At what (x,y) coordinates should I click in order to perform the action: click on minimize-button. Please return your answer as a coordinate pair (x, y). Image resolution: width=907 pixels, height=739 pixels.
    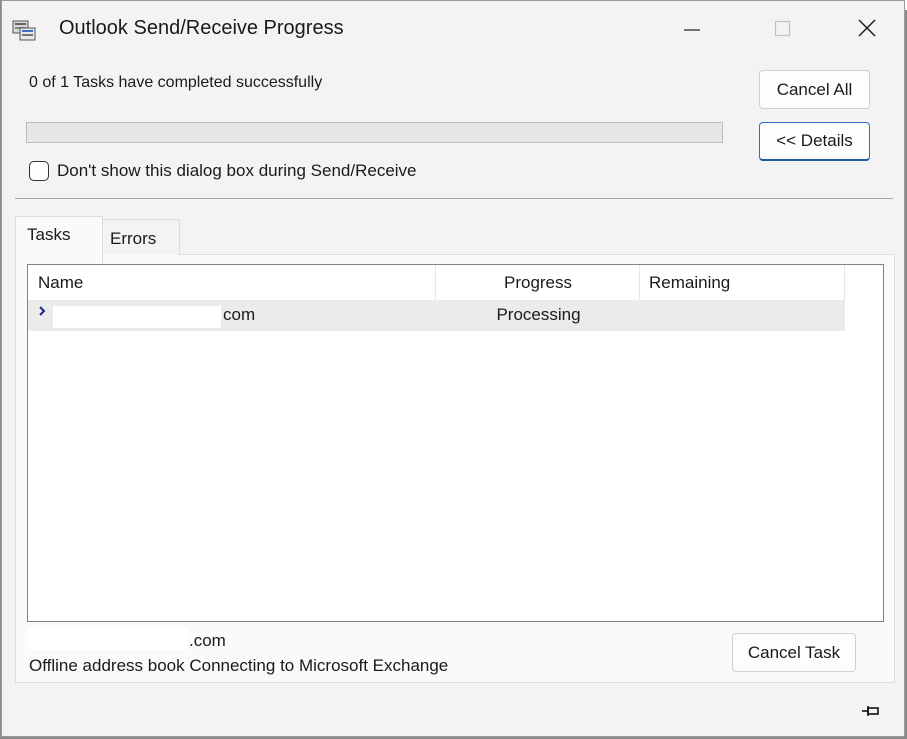
    Looking at the image, I should click on (692, 30).